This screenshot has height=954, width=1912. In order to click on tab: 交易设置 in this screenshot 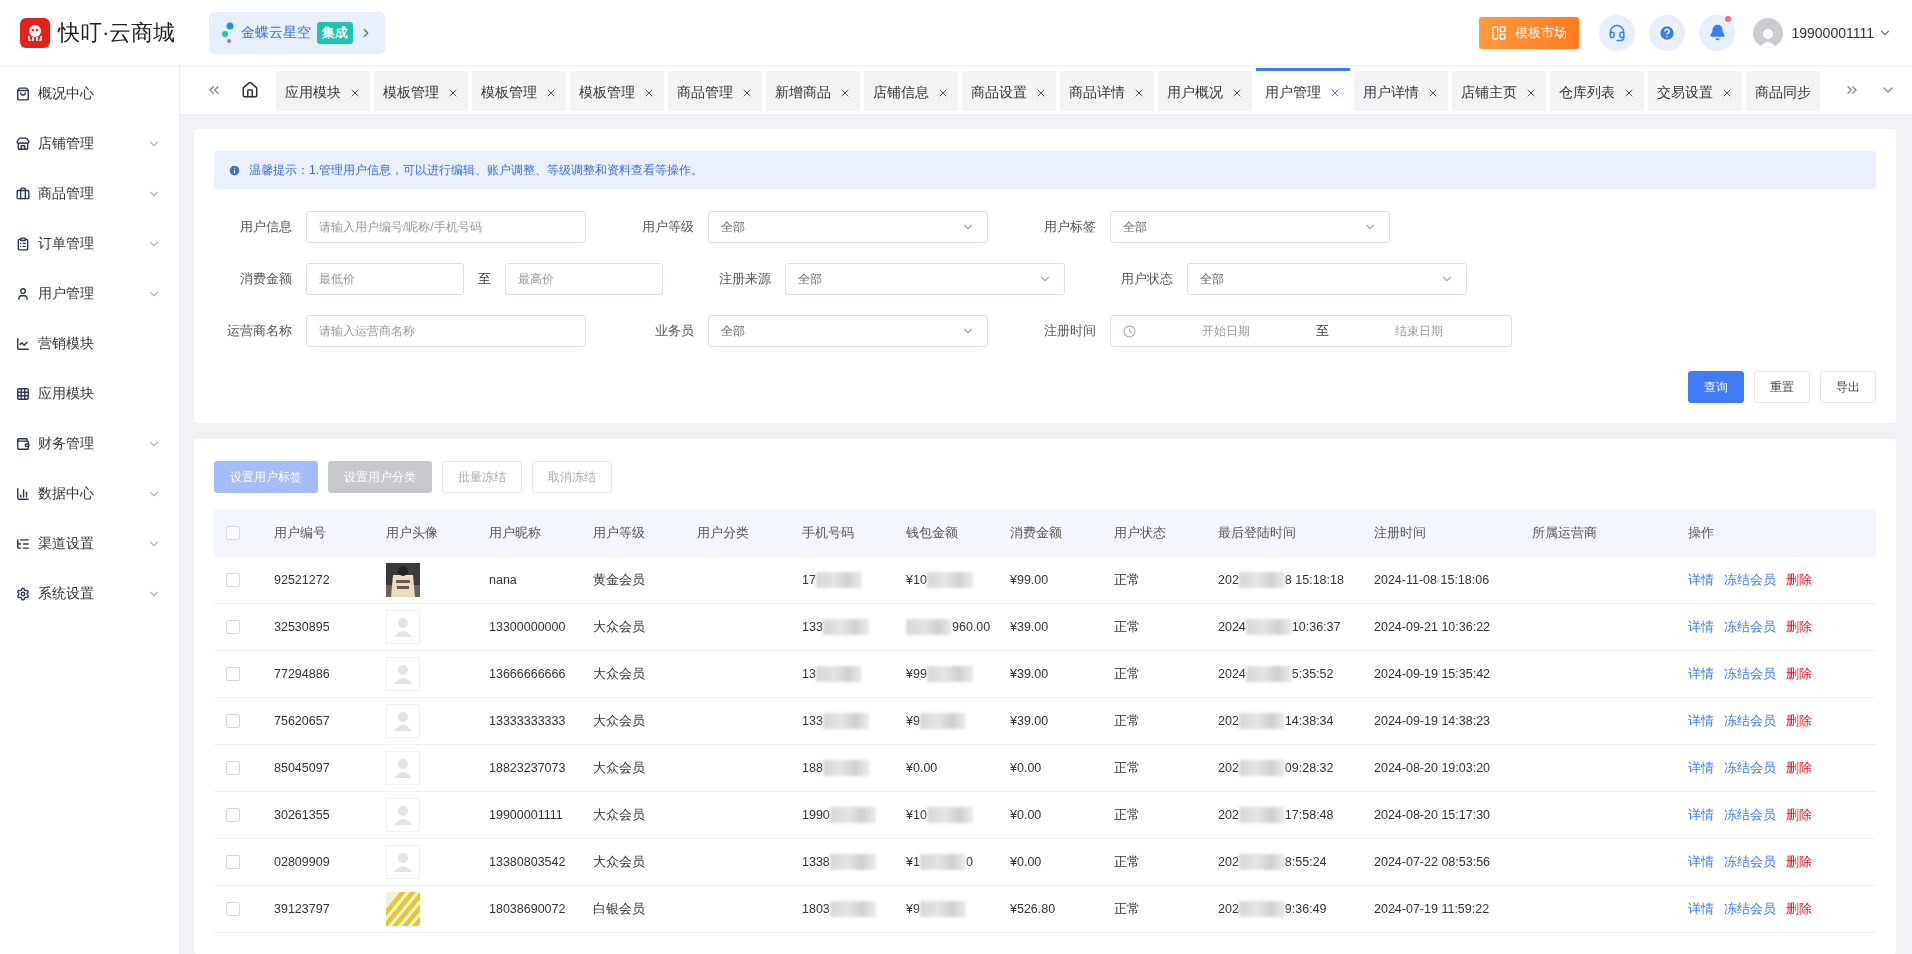, I will do `click(1695, 91)`.